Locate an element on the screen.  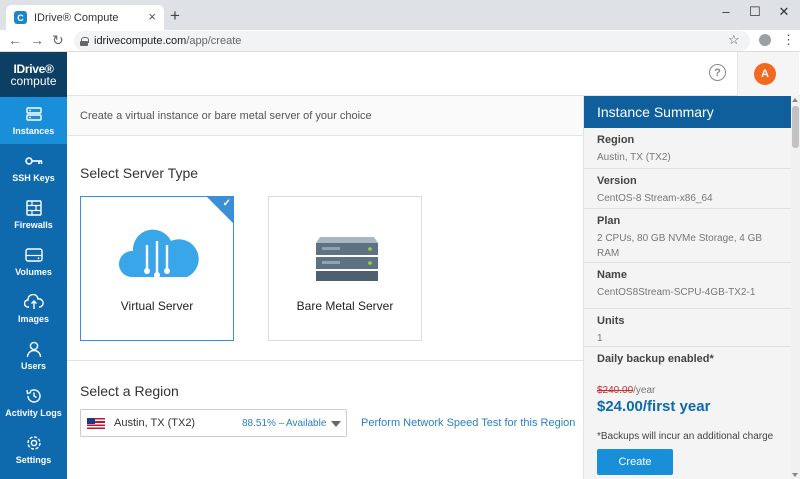
browser-tab: C IDrive® Compute × is located at coordinates (85, 17).